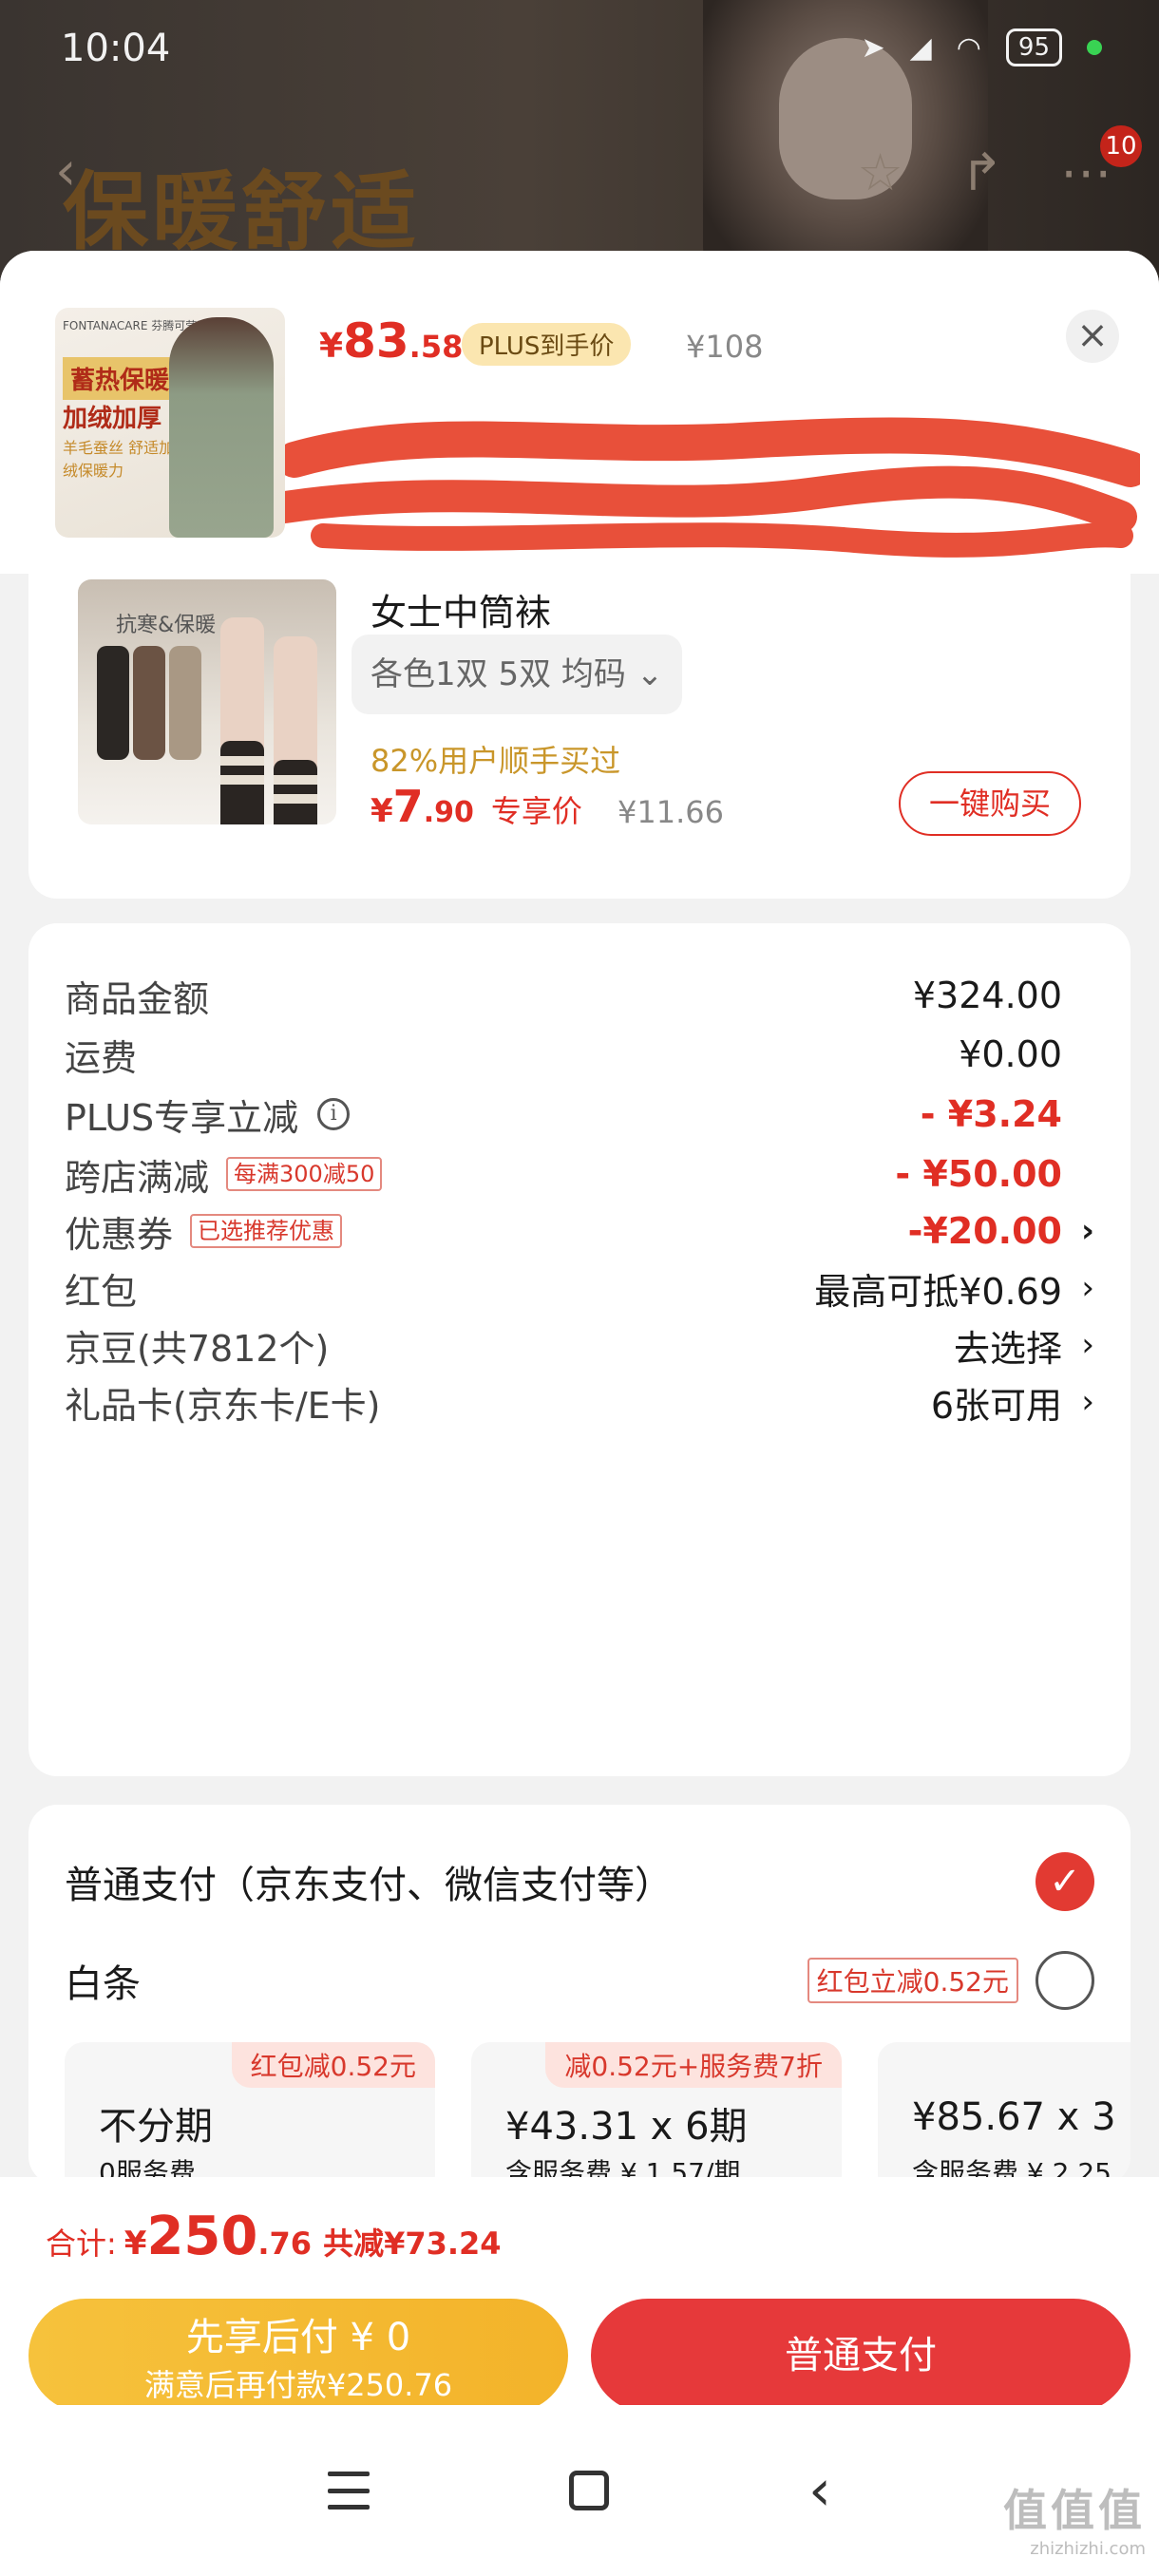 This screenshot has width=1159, height=2576. What do you see at coordinates (579, 1114) in the screenshot?
I see `row-plus-discount: PLUS专享立减 i - ¥3.24` at bounding box center [579, 1114].